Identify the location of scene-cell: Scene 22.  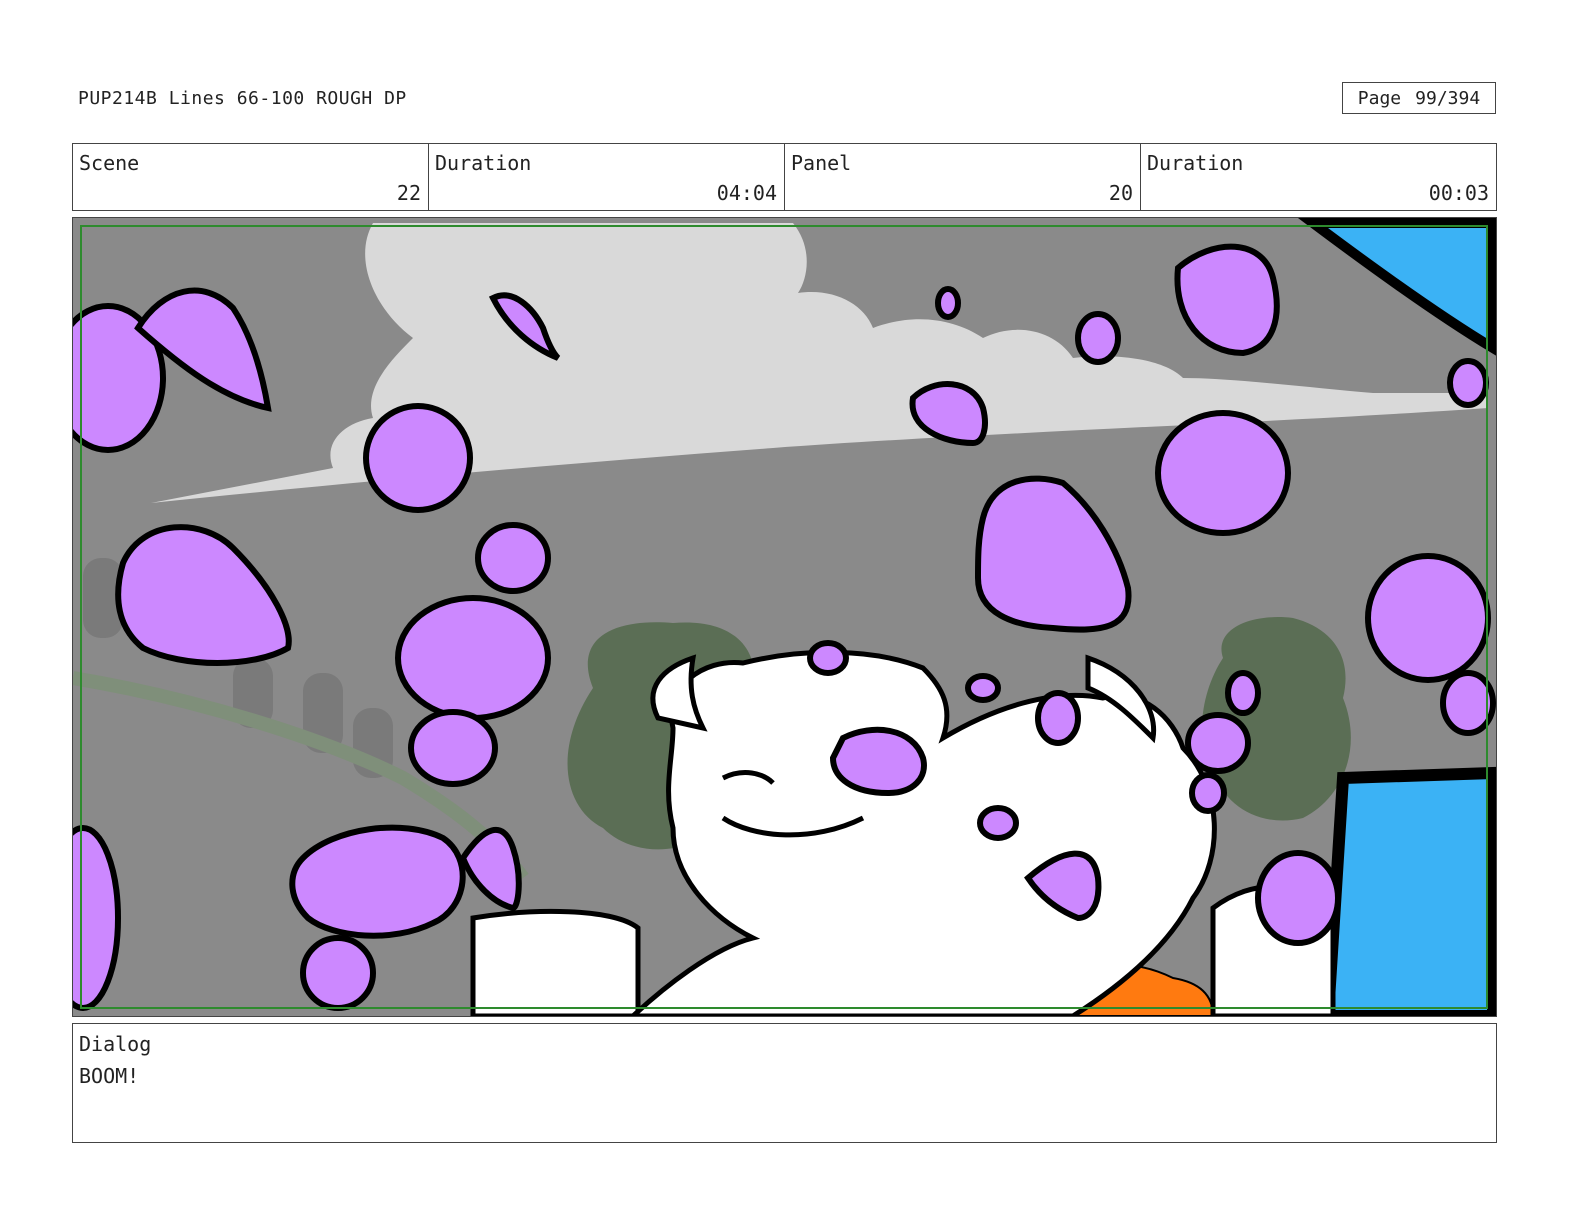
(251, 177).